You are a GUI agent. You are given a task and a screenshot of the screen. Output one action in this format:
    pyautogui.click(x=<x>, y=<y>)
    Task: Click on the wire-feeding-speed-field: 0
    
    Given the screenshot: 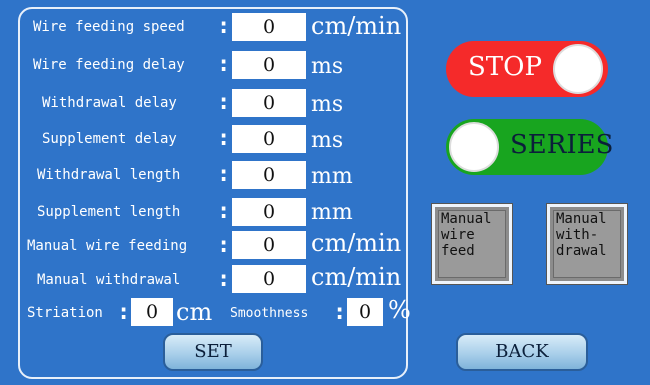 What is the action you would take?
    pyautogui.click(x=269, y=27)
    